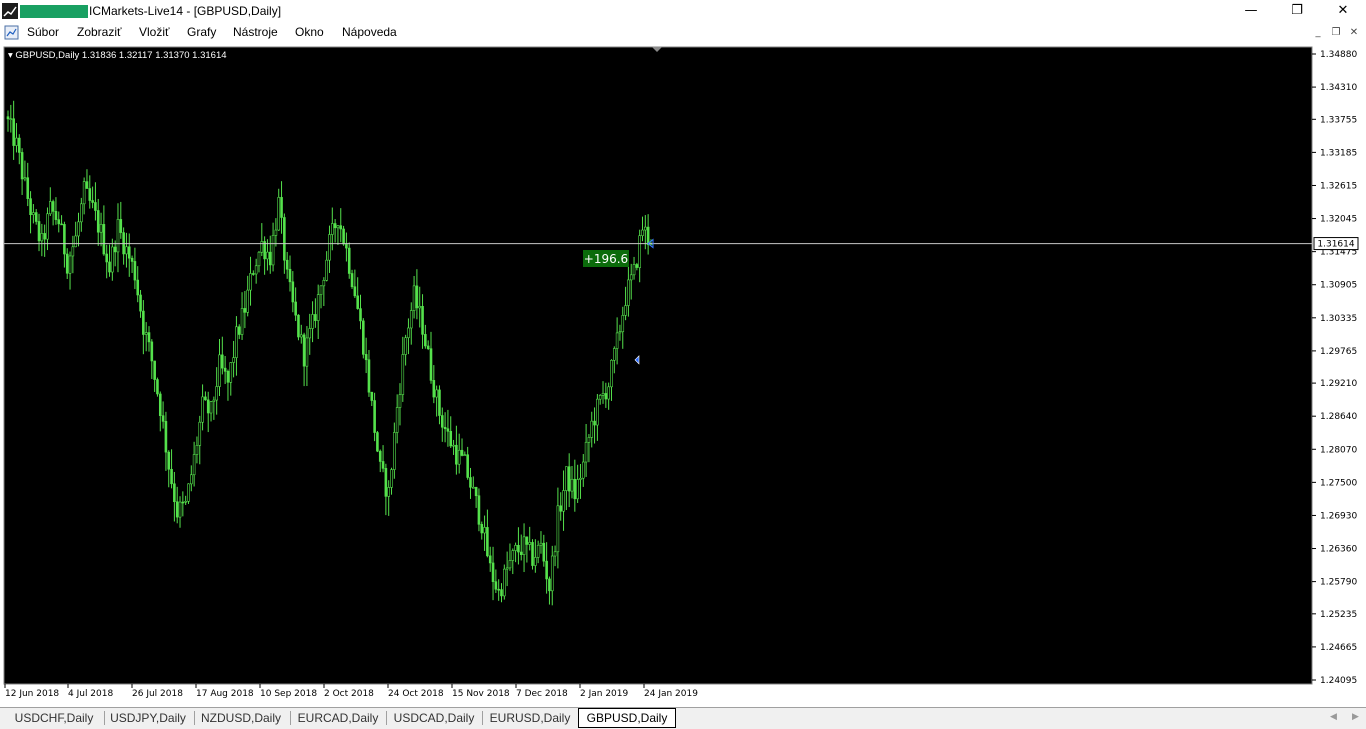  I want to click on price-tick-label: 1.24665, so click(1338, 648).